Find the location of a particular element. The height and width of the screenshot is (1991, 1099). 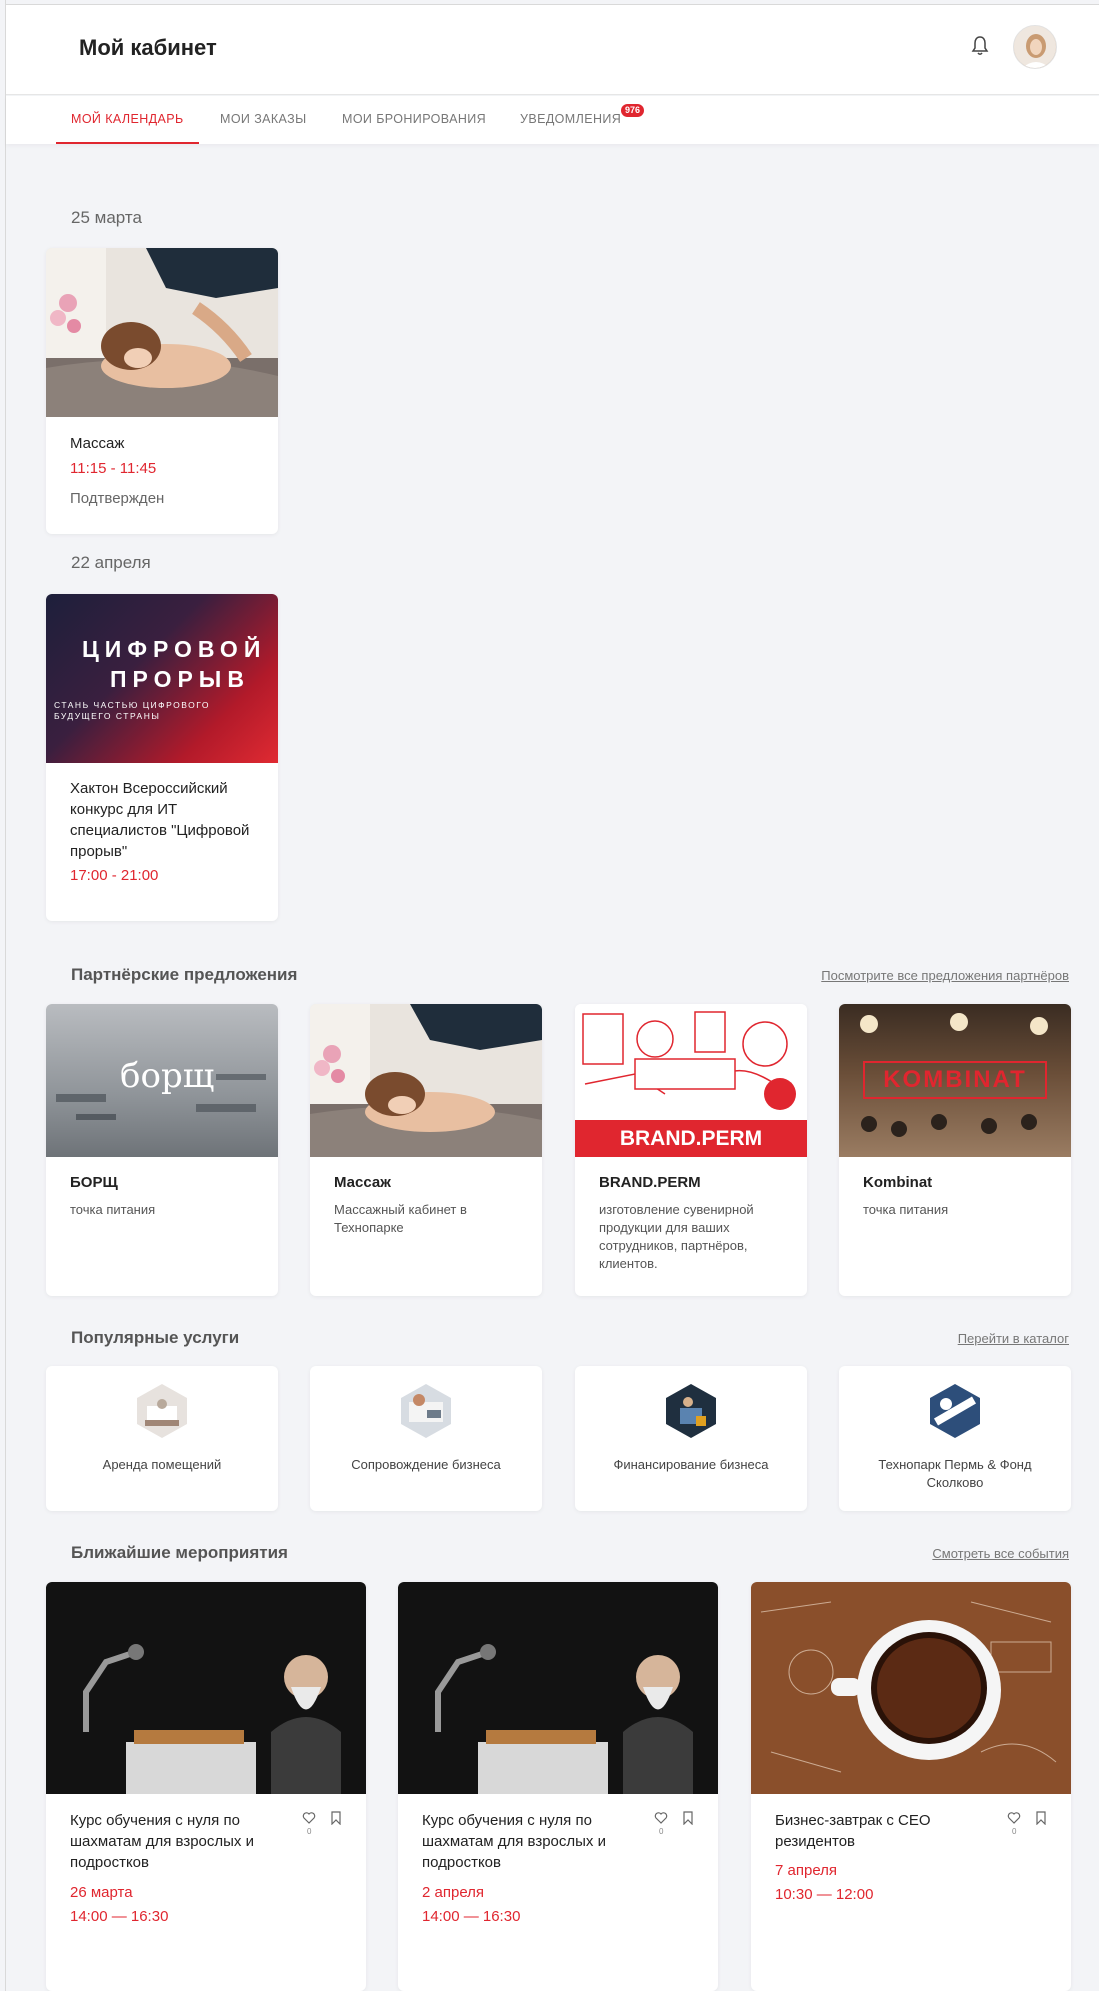

service-card: Финансирование бизнеса is located at coordinates (691, 1438).